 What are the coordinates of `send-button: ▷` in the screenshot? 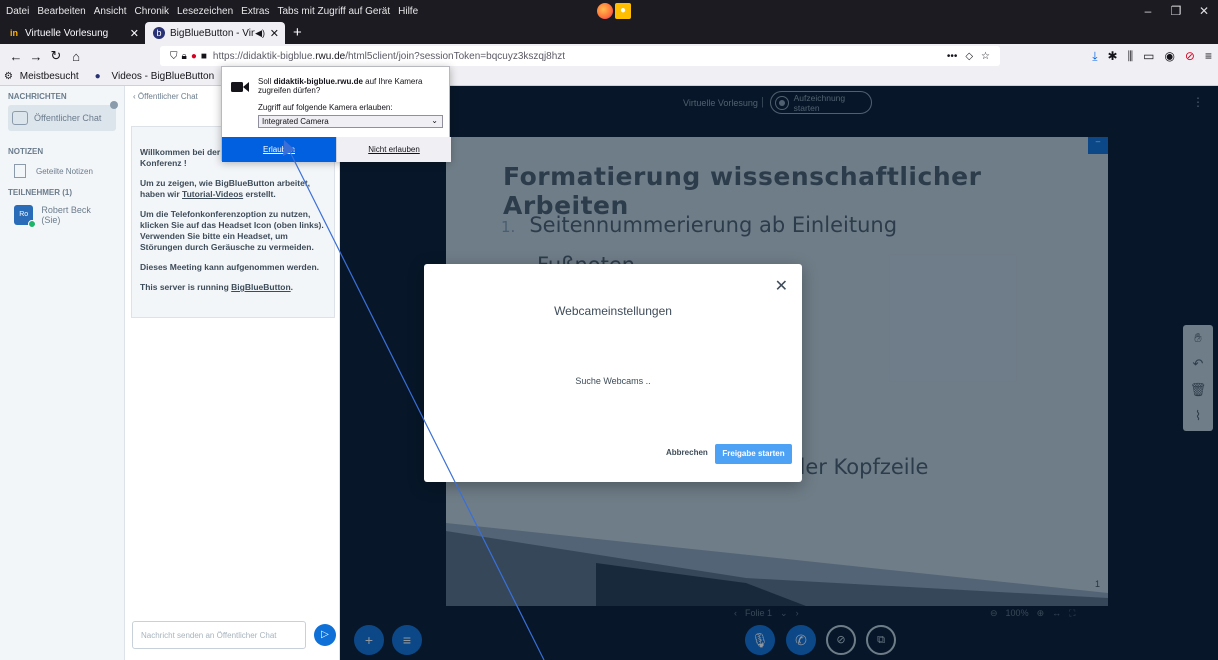 It's located at (325, 635).